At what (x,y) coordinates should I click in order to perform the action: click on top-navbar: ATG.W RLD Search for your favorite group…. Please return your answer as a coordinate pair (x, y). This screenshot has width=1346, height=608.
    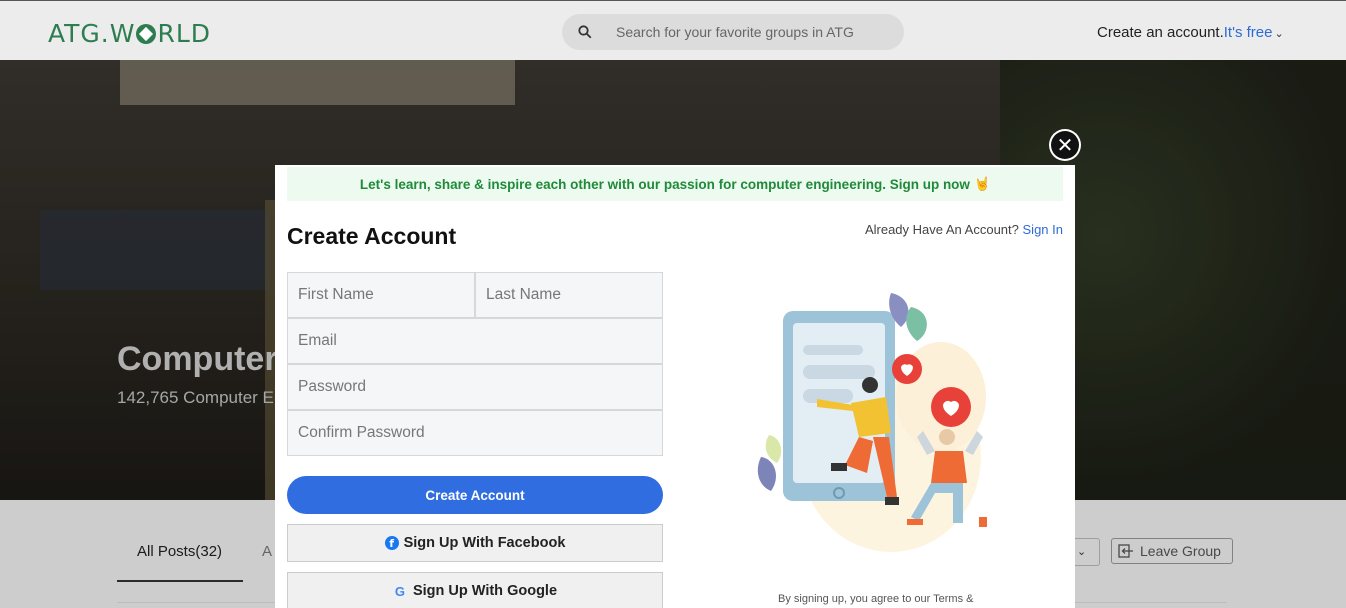
    Looking at the image, I should click on (673, 30).